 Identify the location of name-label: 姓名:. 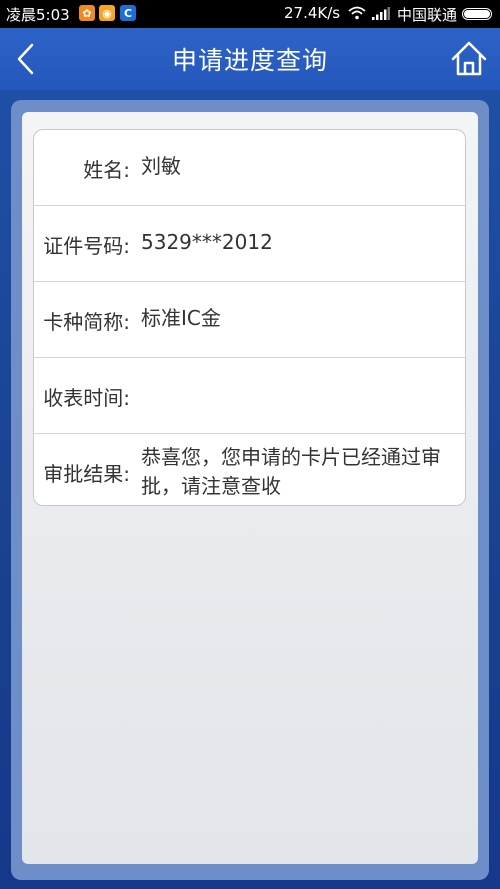
(106, 170).